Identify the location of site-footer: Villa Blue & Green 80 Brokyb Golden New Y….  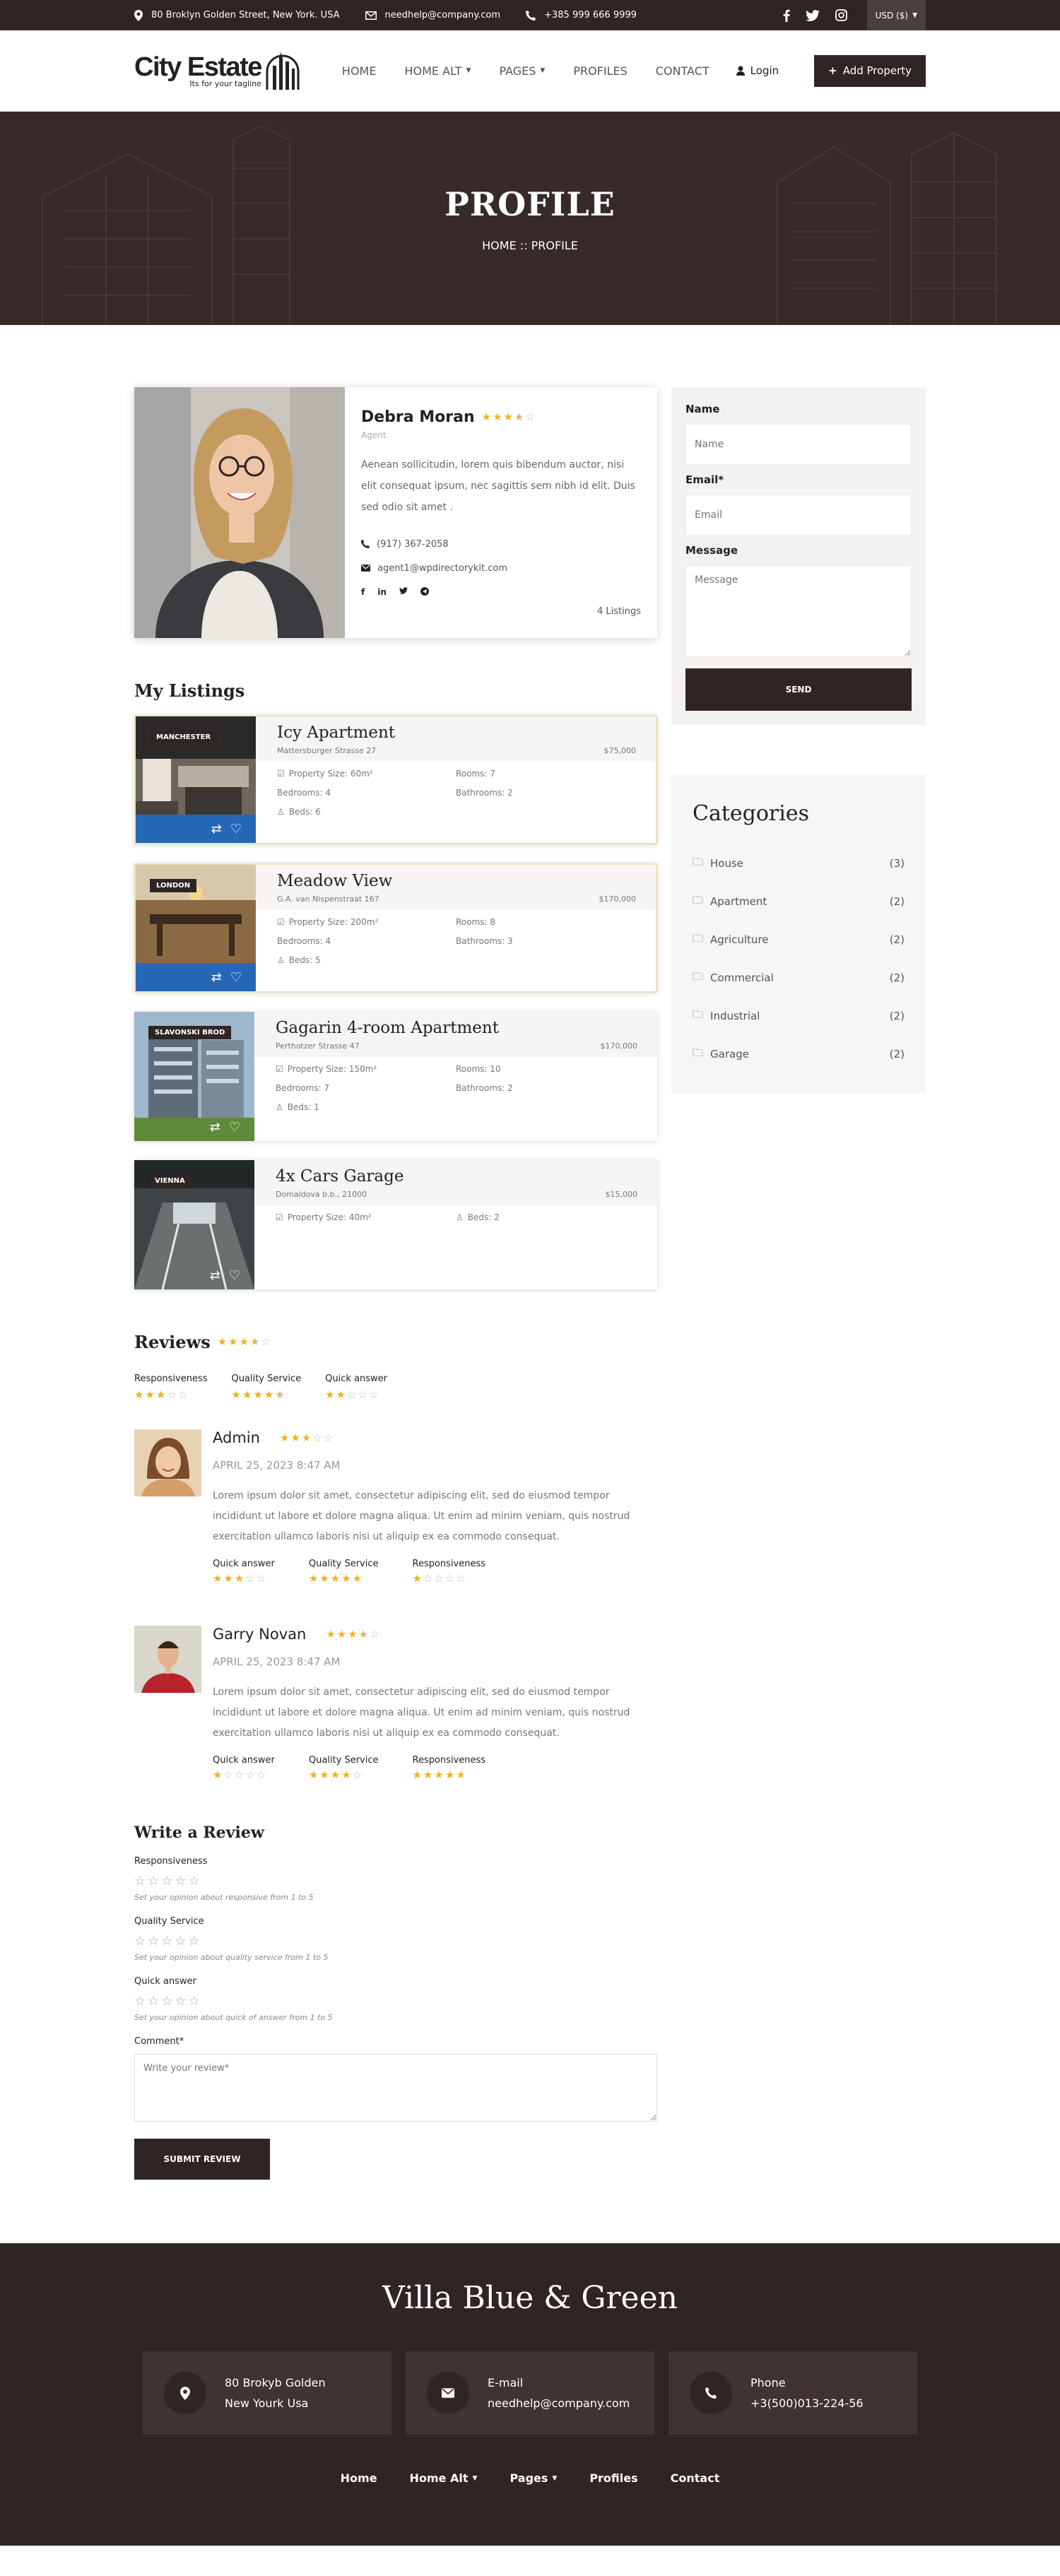
(530, 2394).